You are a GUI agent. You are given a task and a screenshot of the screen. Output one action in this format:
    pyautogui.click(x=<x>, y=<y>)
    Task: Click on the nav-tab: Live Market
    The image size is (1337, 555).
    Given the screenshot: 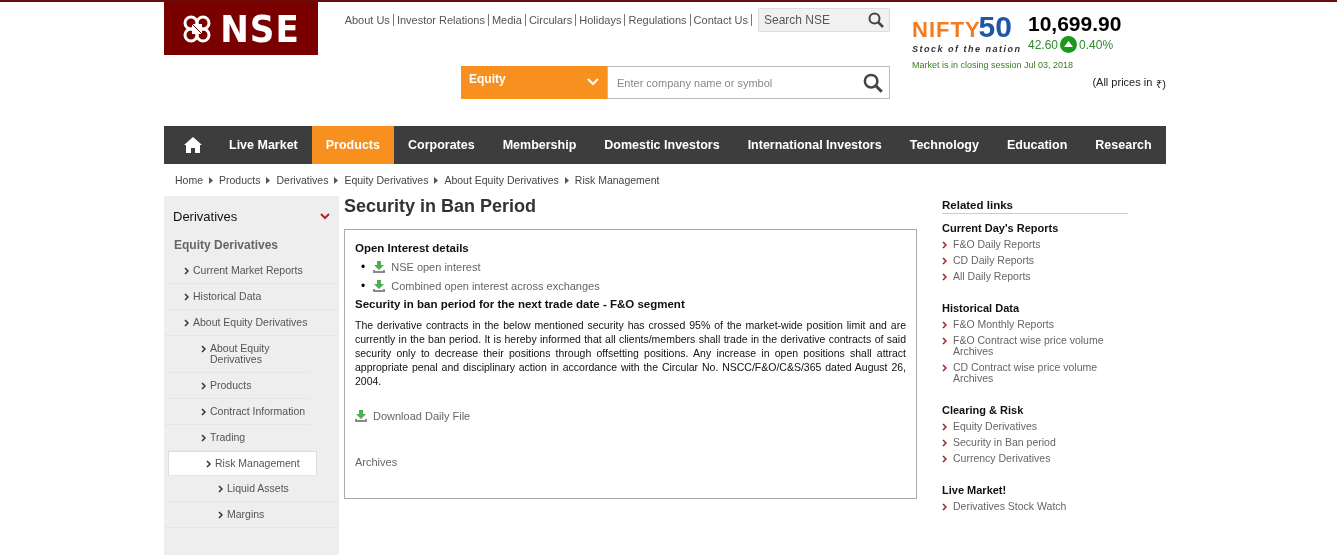 What is the action you would take?
    pyautogui.click(x=263, y=145)
    